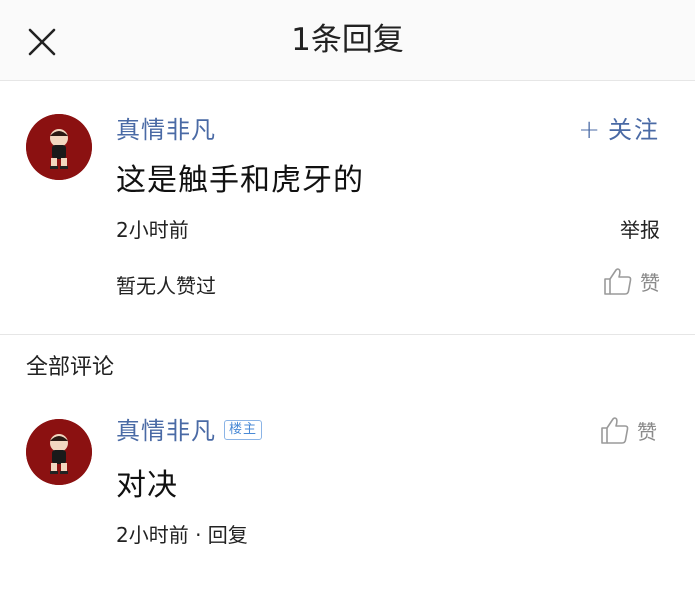 Image resolution: width=695 pixels, height=600 pixels. Describe the element at coordinates (240, 180) in the screenshot. I see `comment-content: 这是触手和虎牙的` at that location.